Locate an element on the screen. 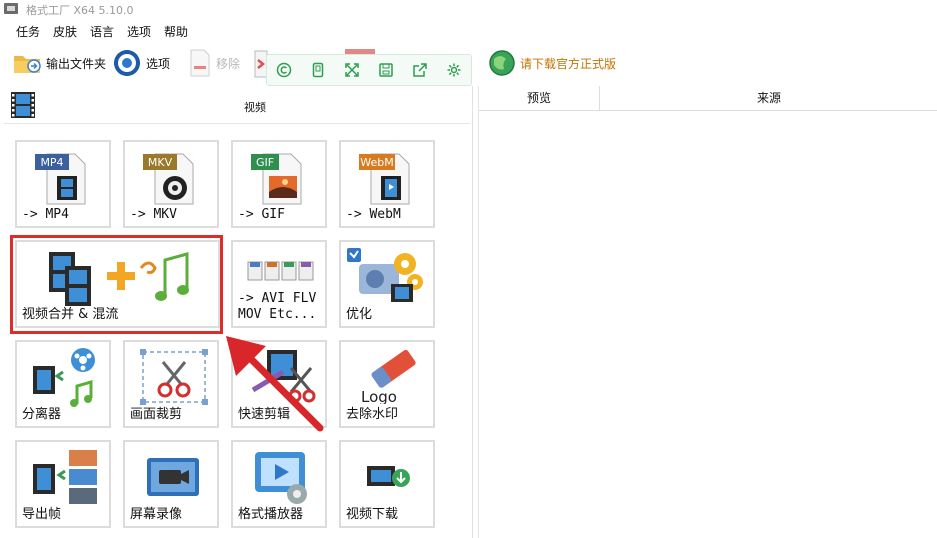  tile-to-mp4-label: -> MP4 is located at coordinates (45, 214).